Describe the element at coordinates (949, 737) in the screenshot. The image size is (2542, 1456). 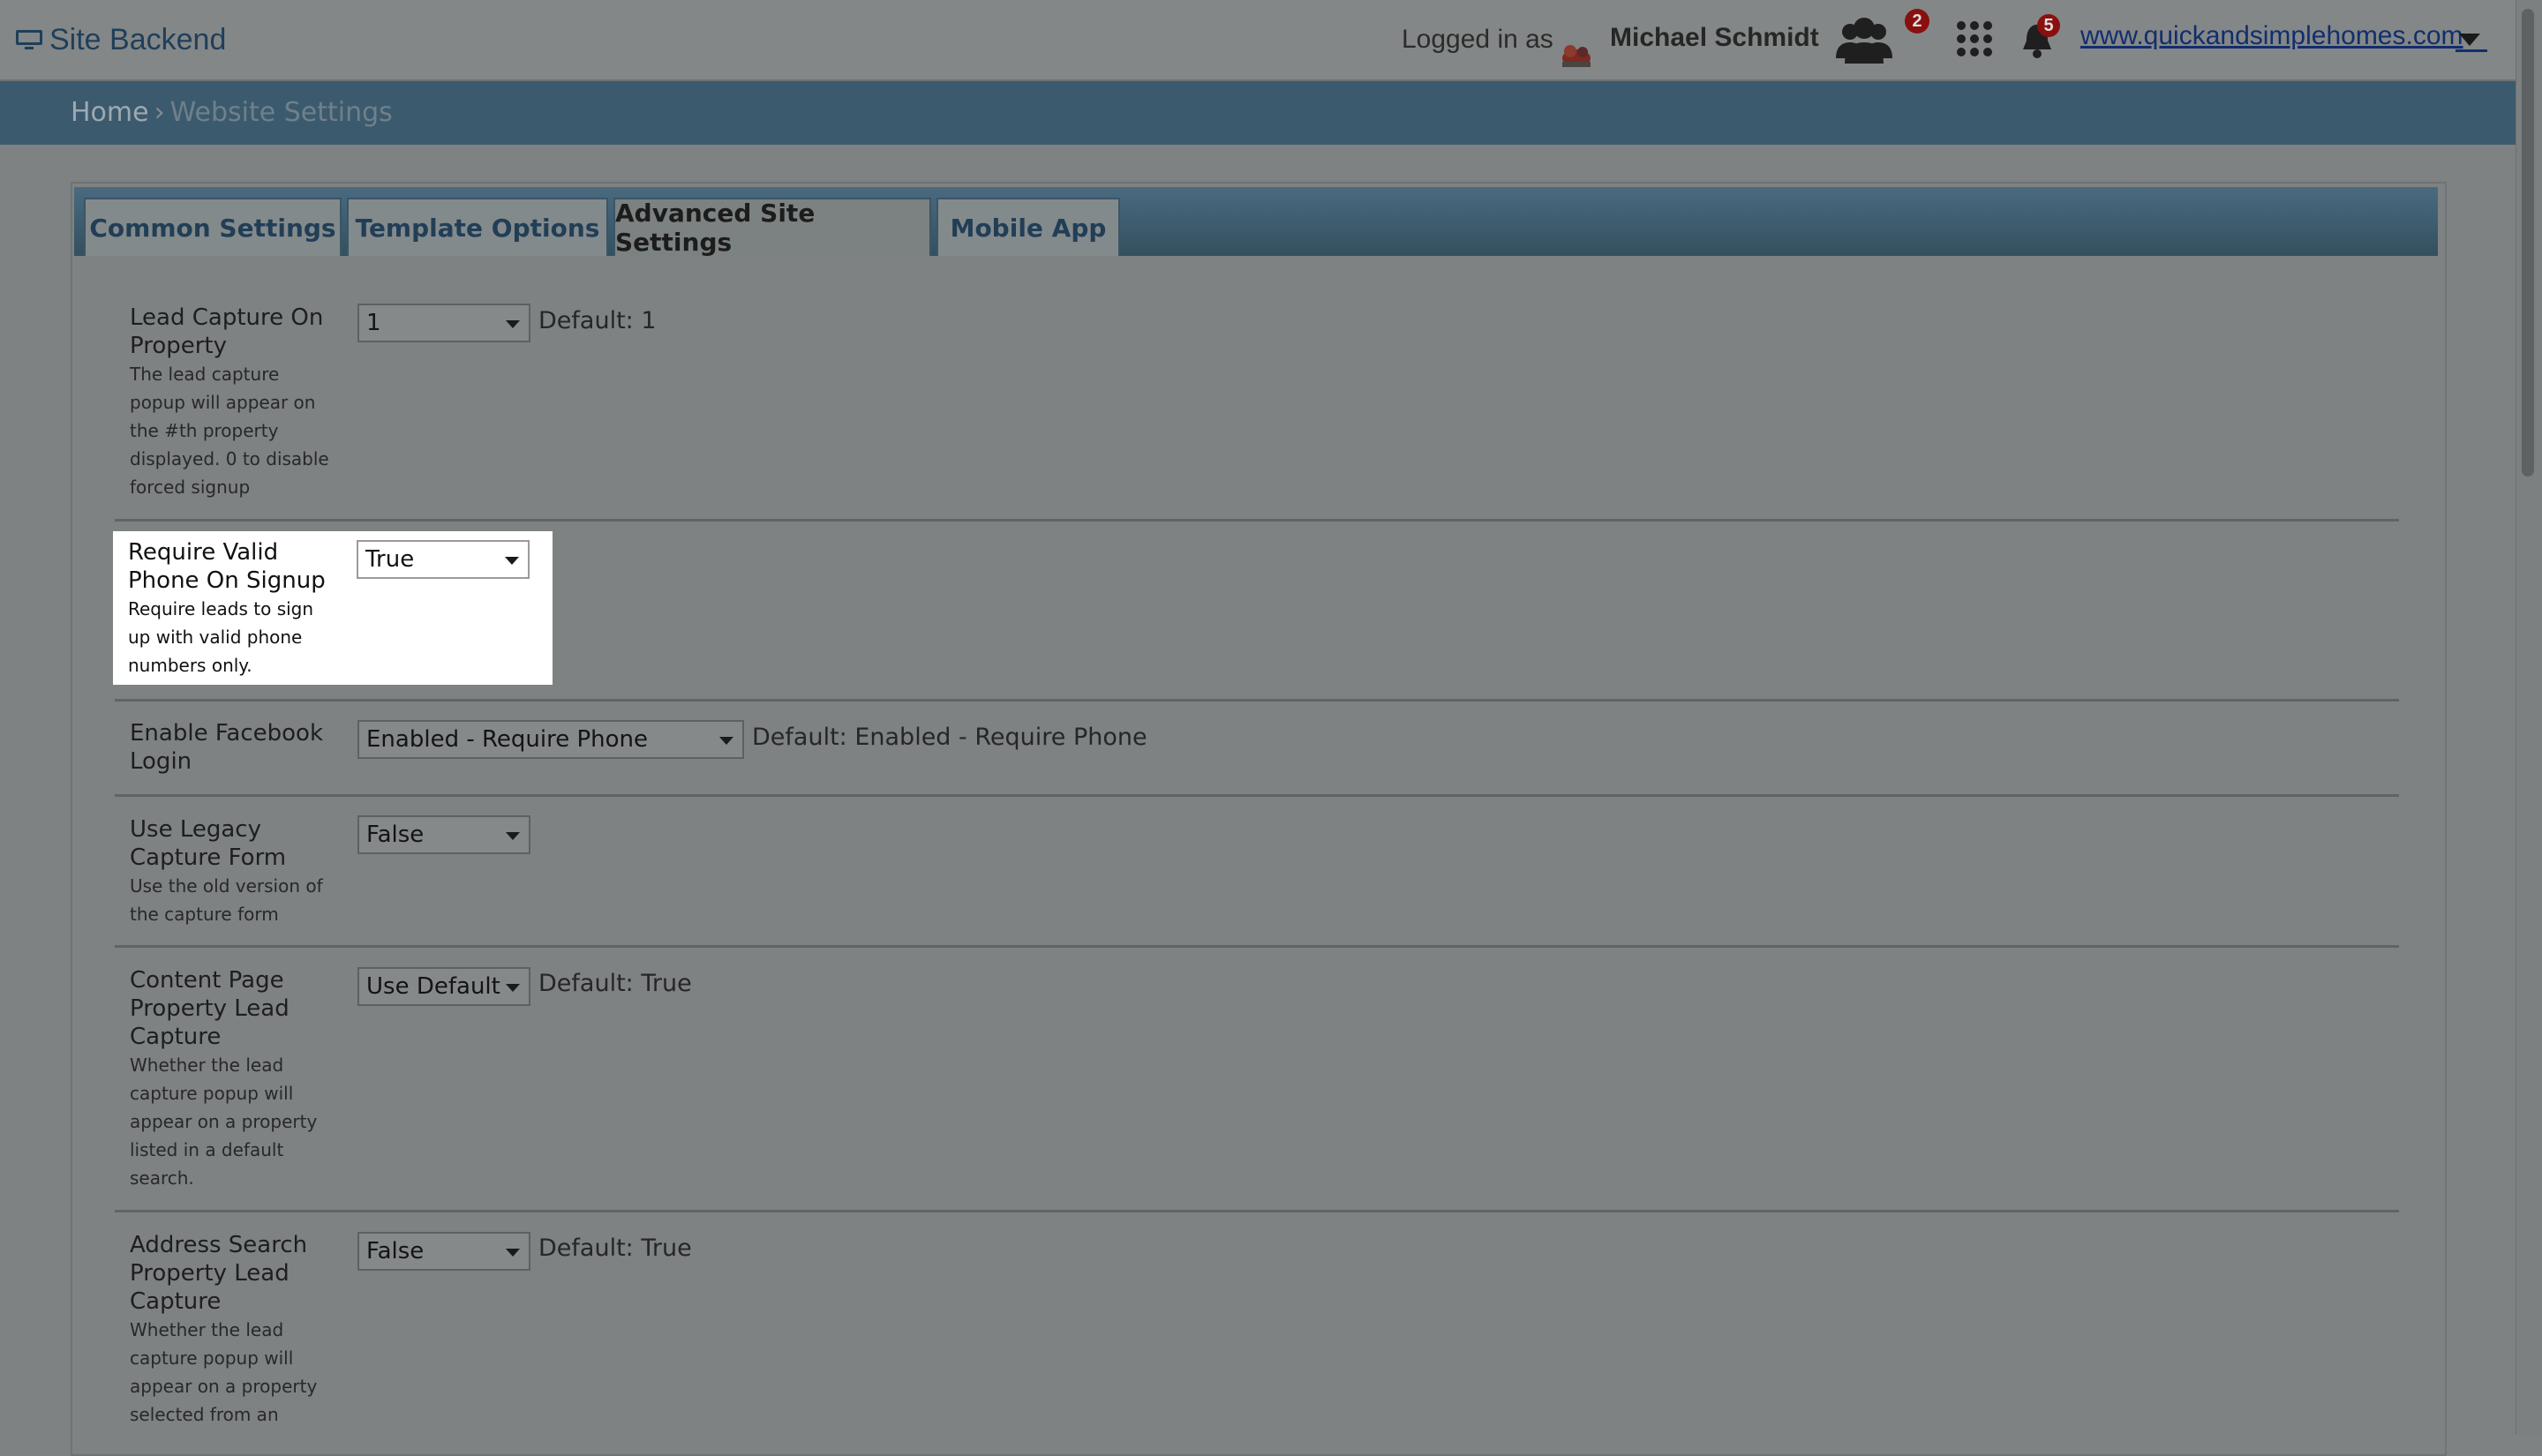
I see `facebook-login-default: Default: Enabled - Require Phone` at that location.